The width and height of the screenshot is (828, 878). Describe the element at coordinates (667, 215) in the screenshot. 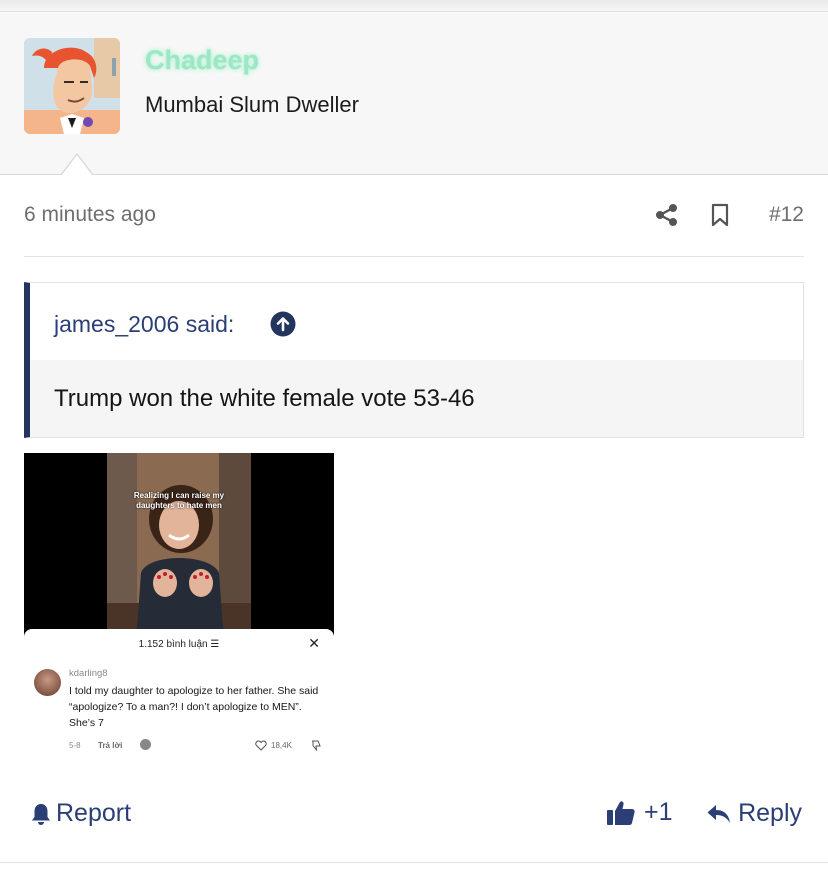

I see `share-icon` at that location.